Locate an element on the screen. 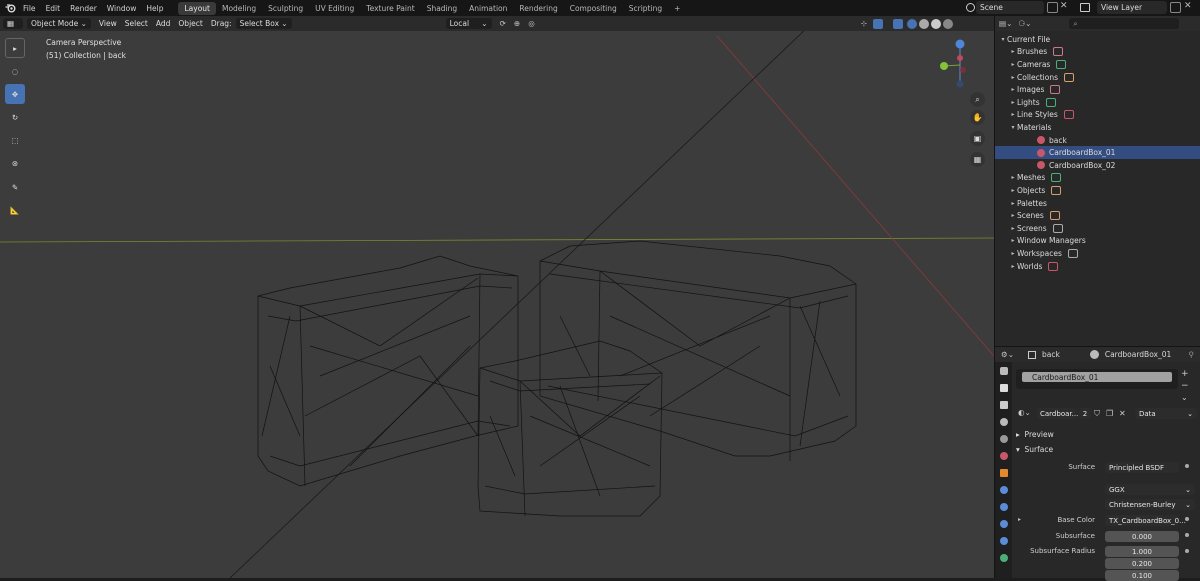 Image resolution: width=1200 pixels, height=581 pixels. surface-panel-header: ▾ Surface is located at coordinates (1034, 449).